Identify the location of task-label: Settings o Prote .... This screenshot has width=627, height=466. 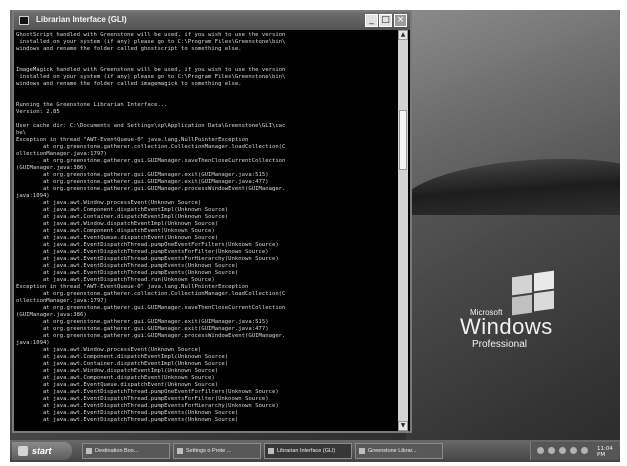
(209, 451).